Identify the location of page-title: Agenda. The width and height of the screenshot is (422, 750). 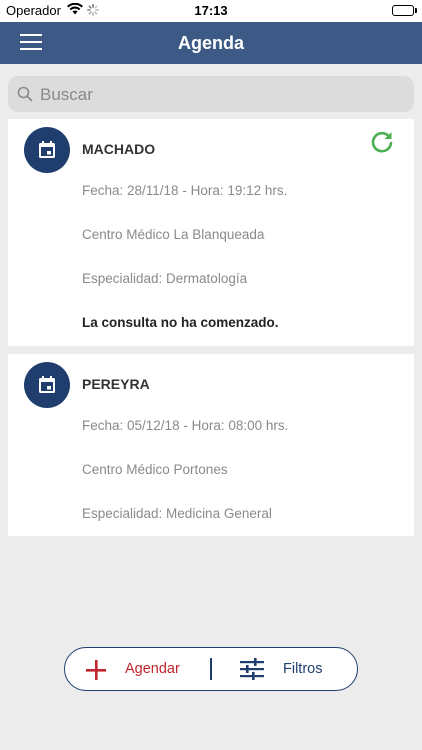
(210, 43).